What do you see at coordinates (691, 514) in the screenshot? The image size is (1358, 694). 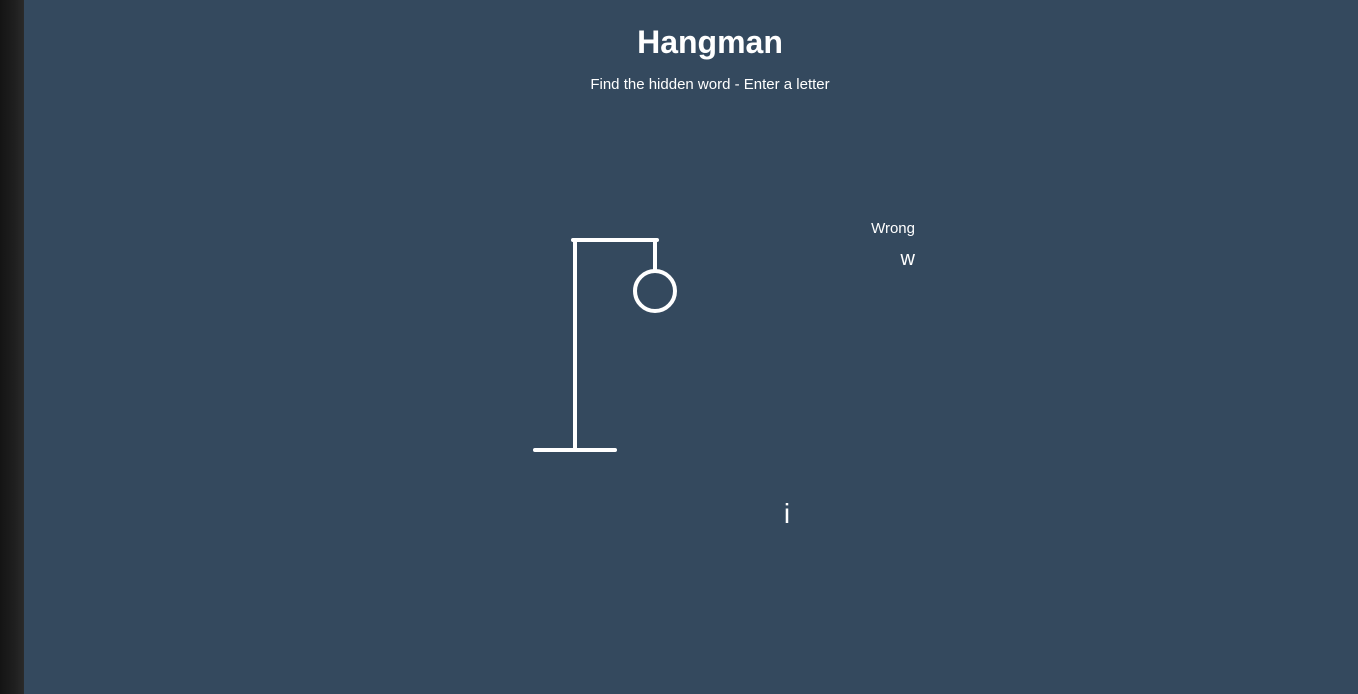 I see `hidden-word: i` at bounding box center [691, 514].